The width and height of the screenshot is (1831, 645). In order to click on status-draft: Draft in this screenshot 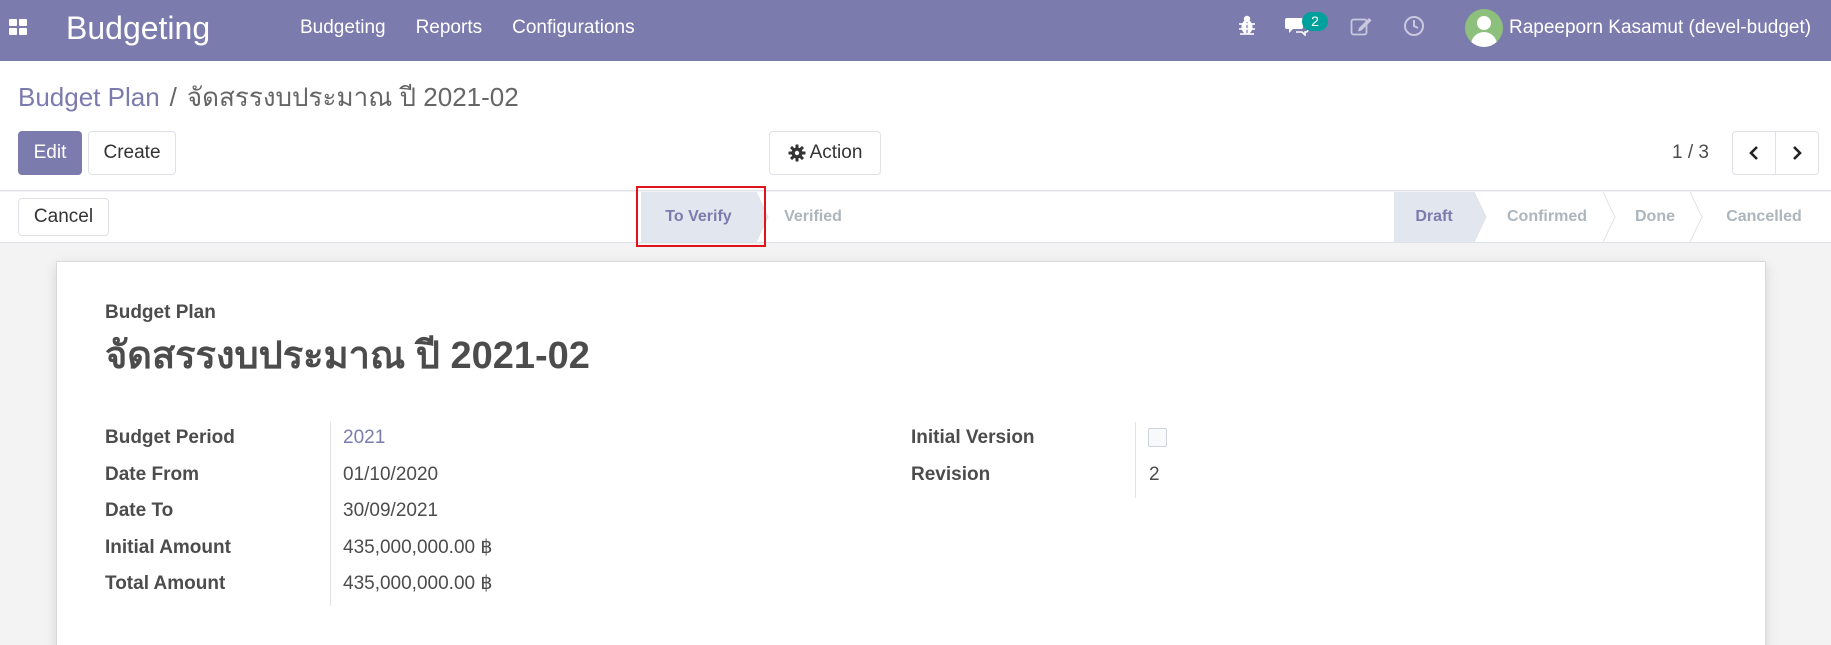, I will do `click(1434, 217)`.